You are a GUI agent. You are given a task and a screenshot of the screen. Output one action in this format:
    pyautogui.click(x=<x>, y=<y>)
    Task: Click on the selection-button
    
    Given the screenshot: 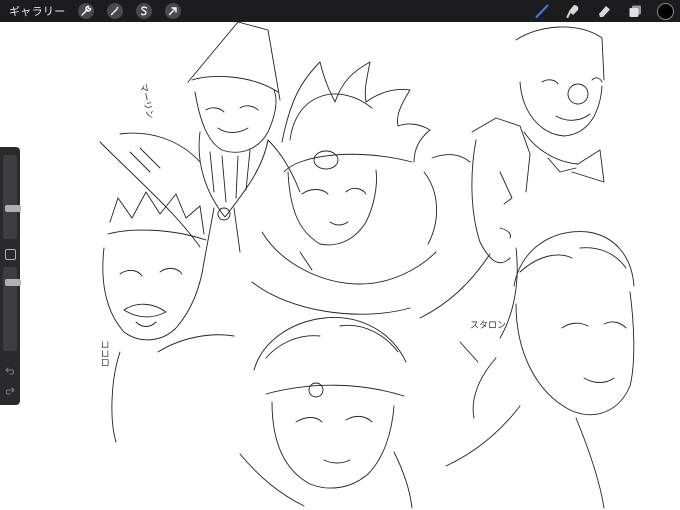 What is the action you would take?
    pyautogui.click(x=143, y=11)
    